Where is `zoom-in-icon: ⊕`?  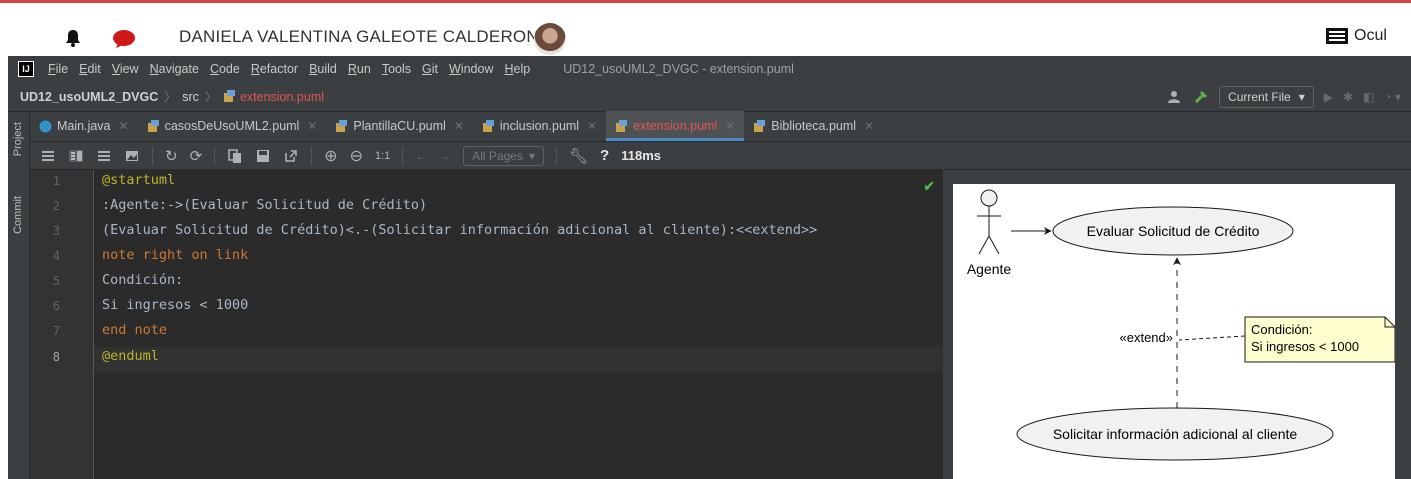 zoom-in-icon: ⊕ is located at coordinates (330, 156).